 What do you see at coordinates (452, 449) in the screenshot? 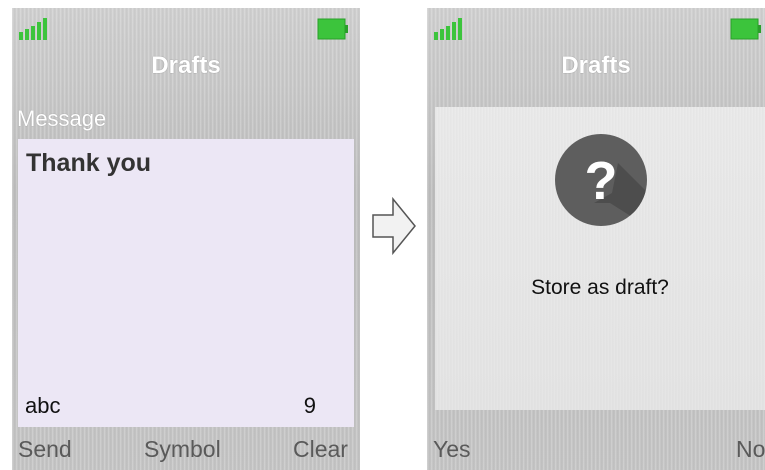
I see `yes-softkey: Yes` at bounding box center [452, 449].